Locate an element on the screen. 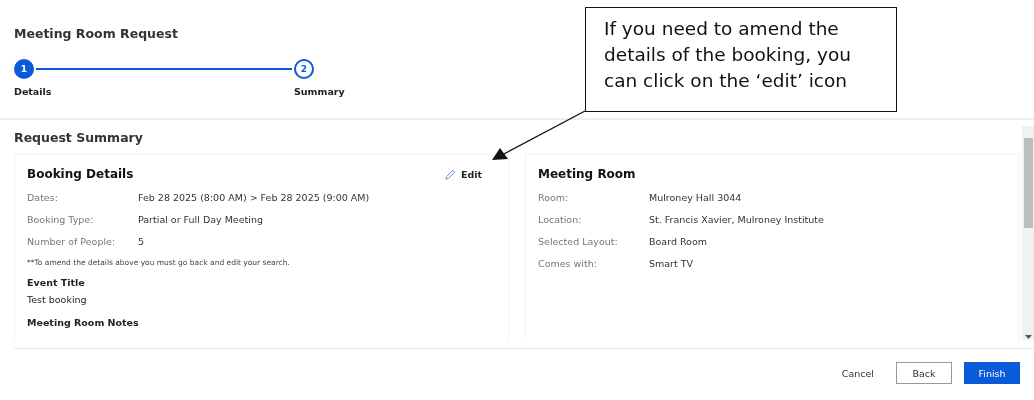 The height and width of the screenshot is (400, 1034). step-label: Details is located at coordinates (33, 91).